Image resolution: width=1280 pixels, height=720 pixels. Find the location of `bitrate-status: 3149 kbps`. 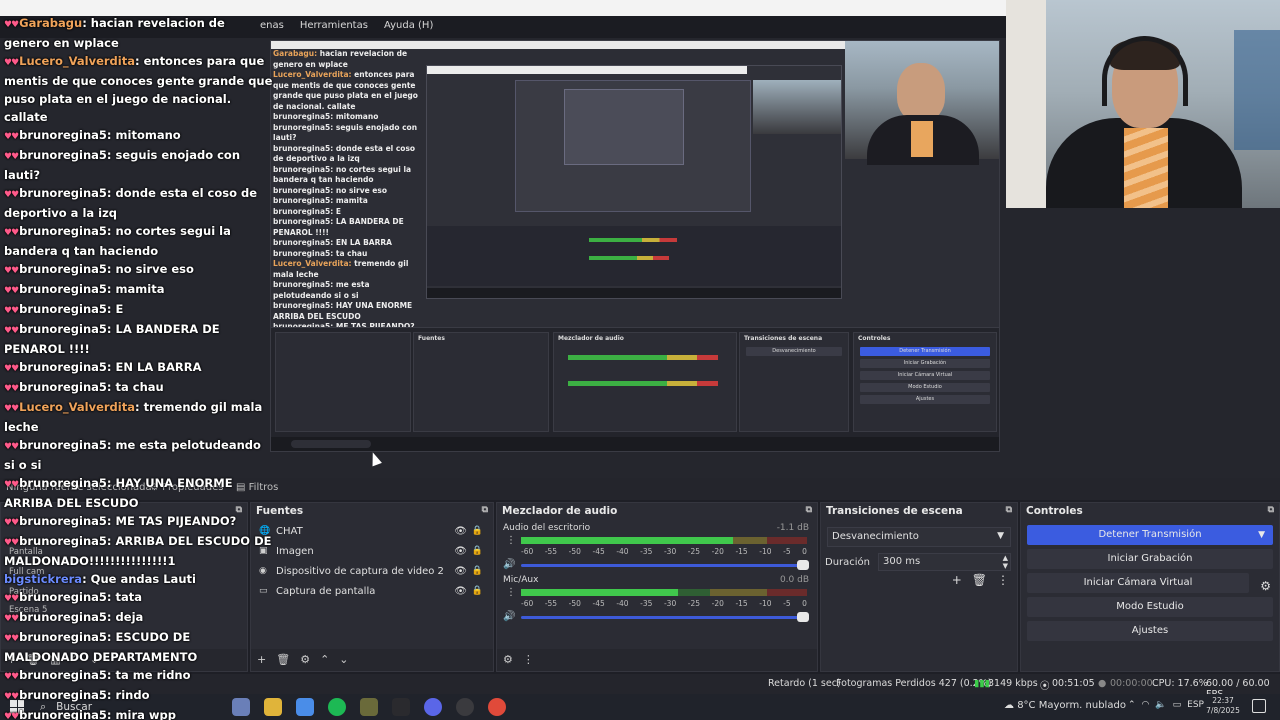

bitrate-status: 3149 kbps is located at coordinates (1013, 683).